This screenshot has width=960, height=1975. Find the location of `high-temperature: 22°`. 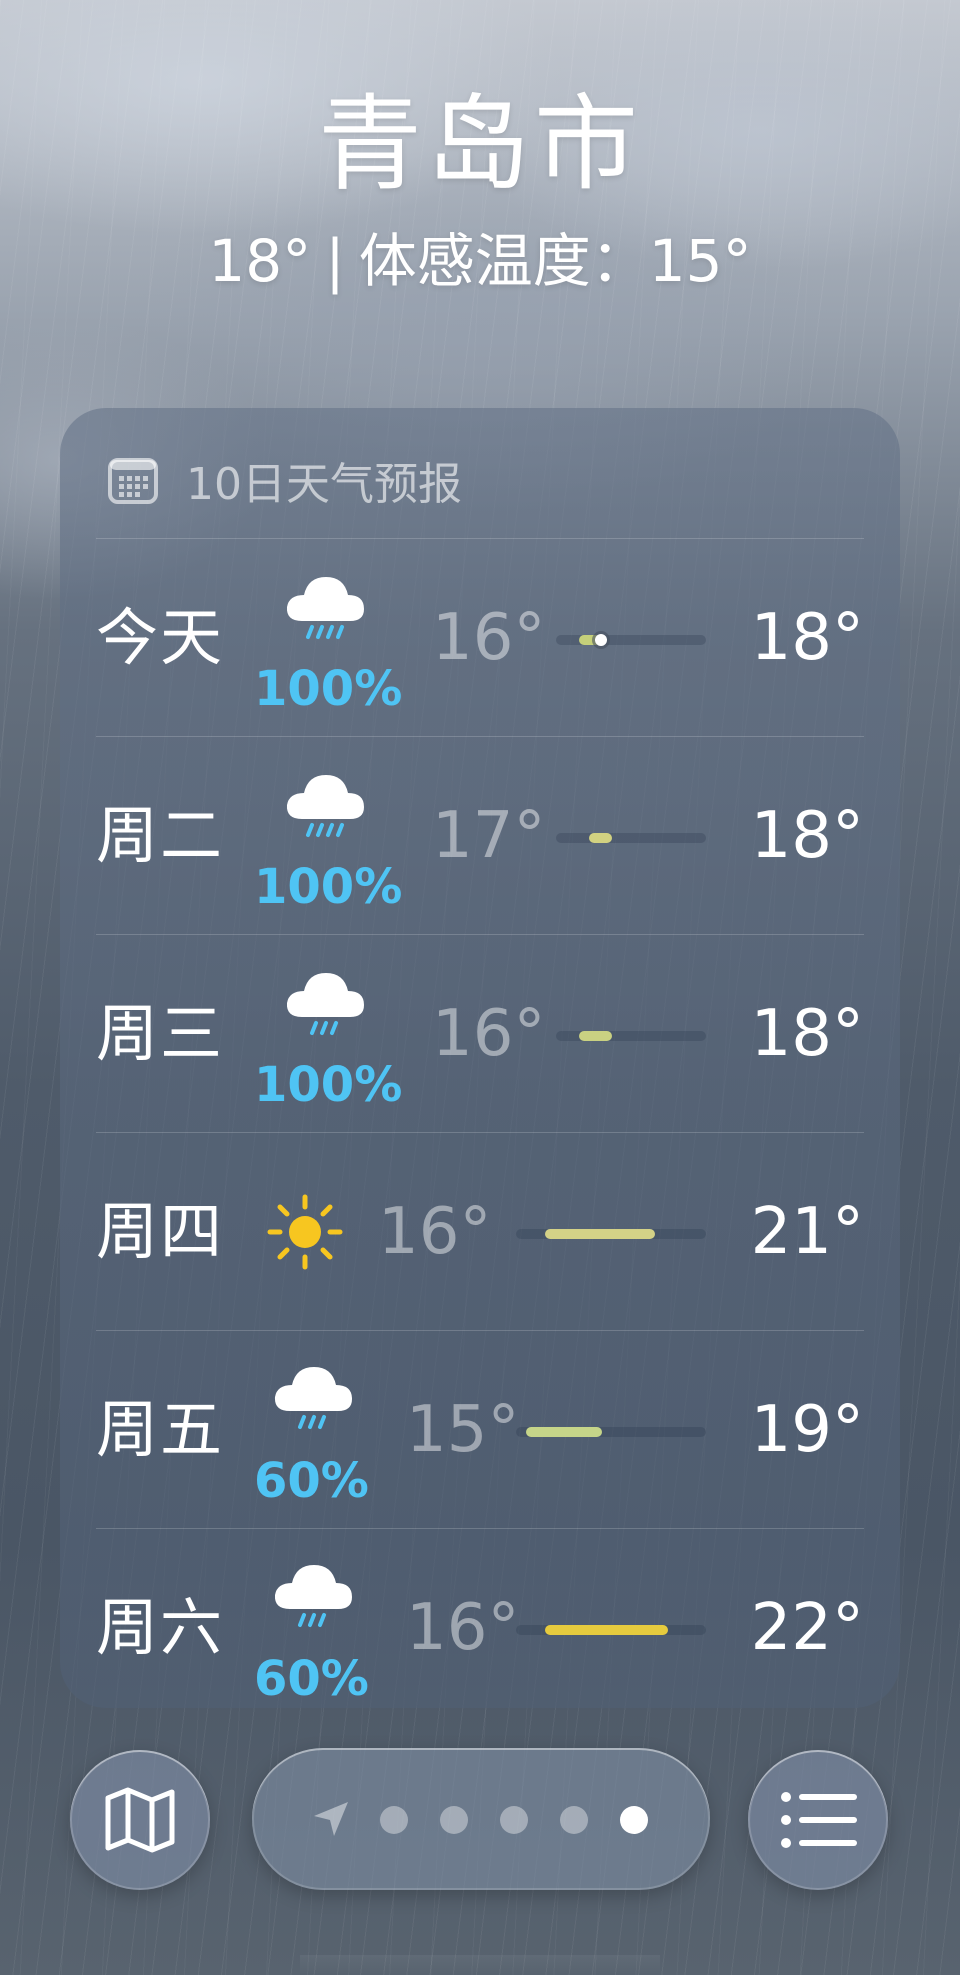

high-temperature: 22° is located at coordinates (807, 1628).